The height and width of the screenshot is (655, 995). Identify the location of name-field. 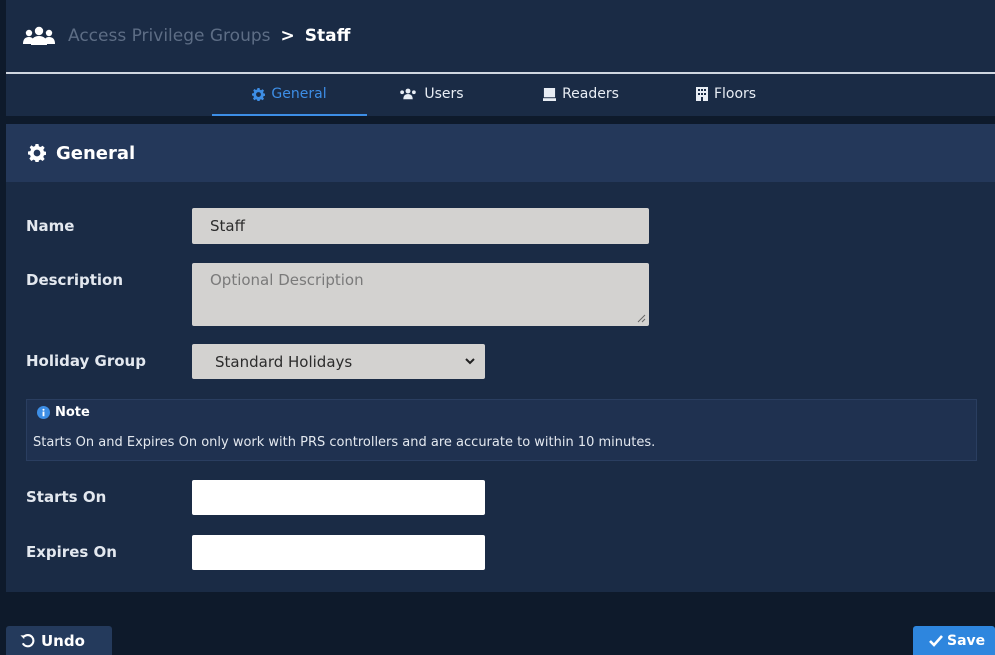
(420, 226).